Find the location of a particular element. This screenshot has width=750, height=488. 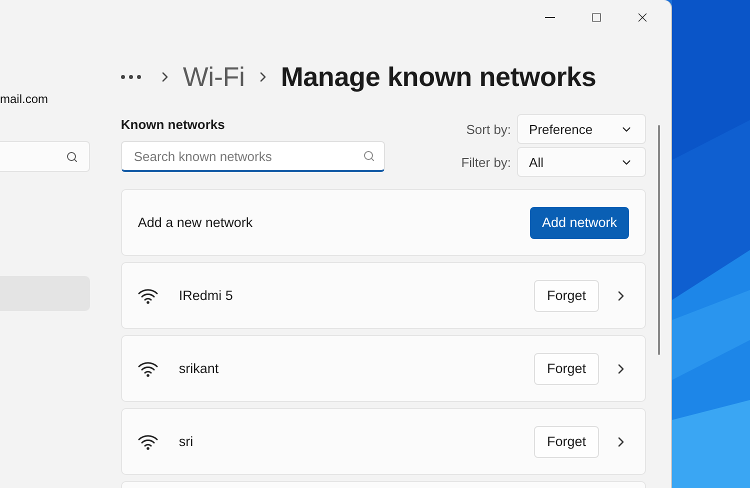

network-row: IRedmi 5 Forget is located at coordinates (383, 295).